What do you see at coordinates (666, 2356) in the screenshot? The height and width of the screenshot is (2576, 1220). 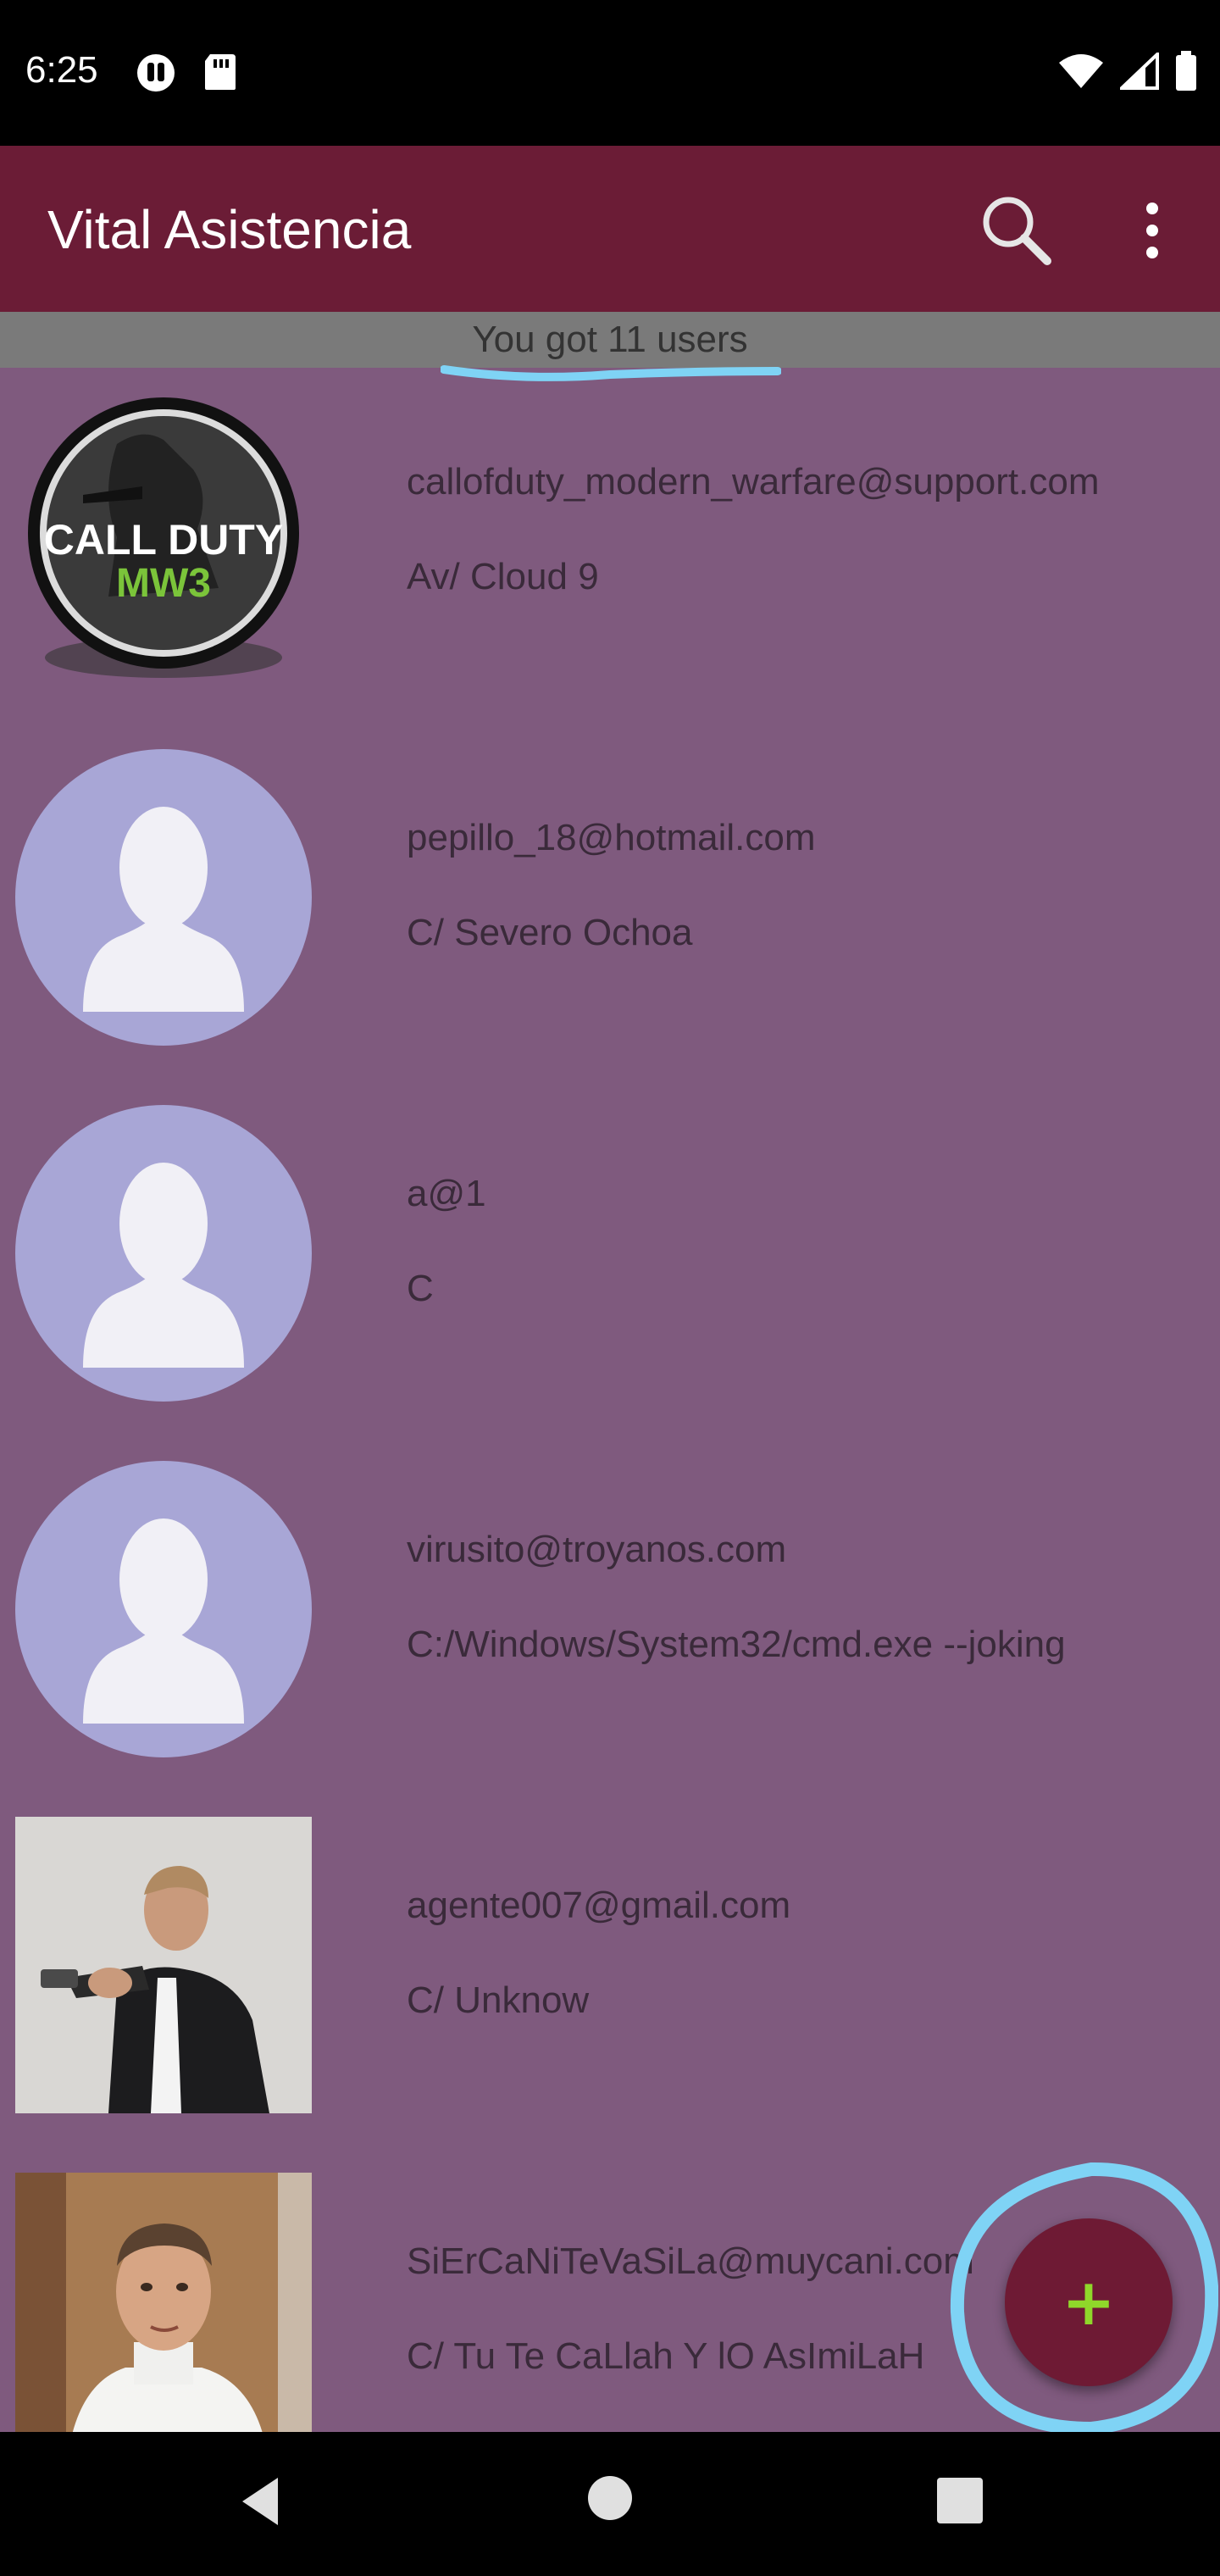 I see `user-address: C/ Tu Te CaLlah Y lO AsImiLaH` at bounding box center [666, 2356].